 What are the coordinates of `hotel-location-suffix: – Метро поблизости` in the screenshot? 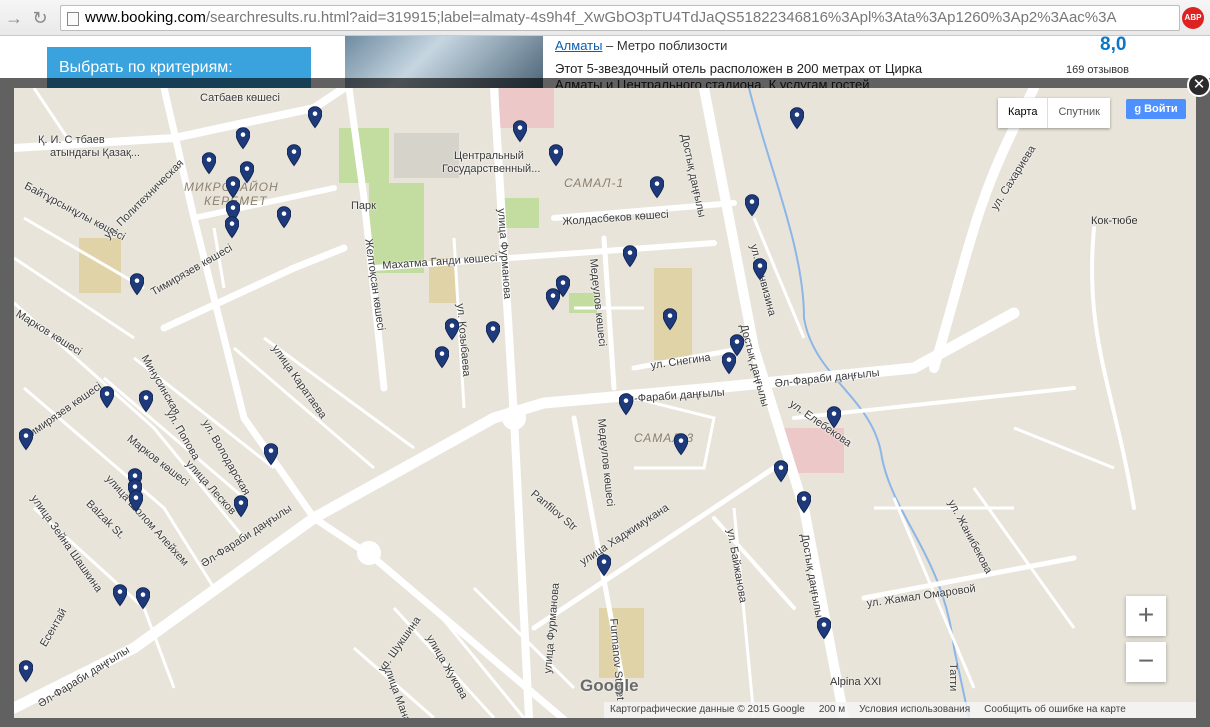 It's located at (665, 45).